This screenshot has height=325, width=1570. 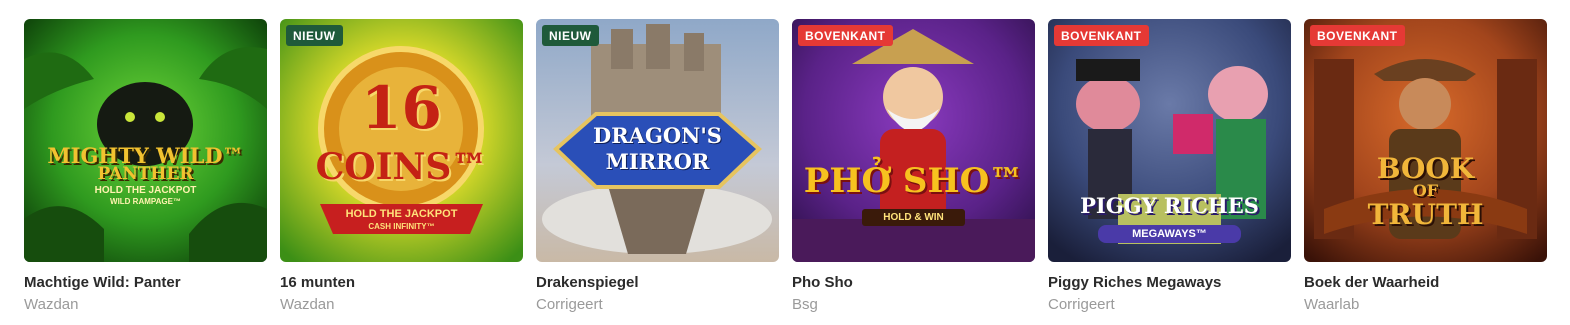 I want to click on game-logo: BOOK, so click(x=1425, y=168).